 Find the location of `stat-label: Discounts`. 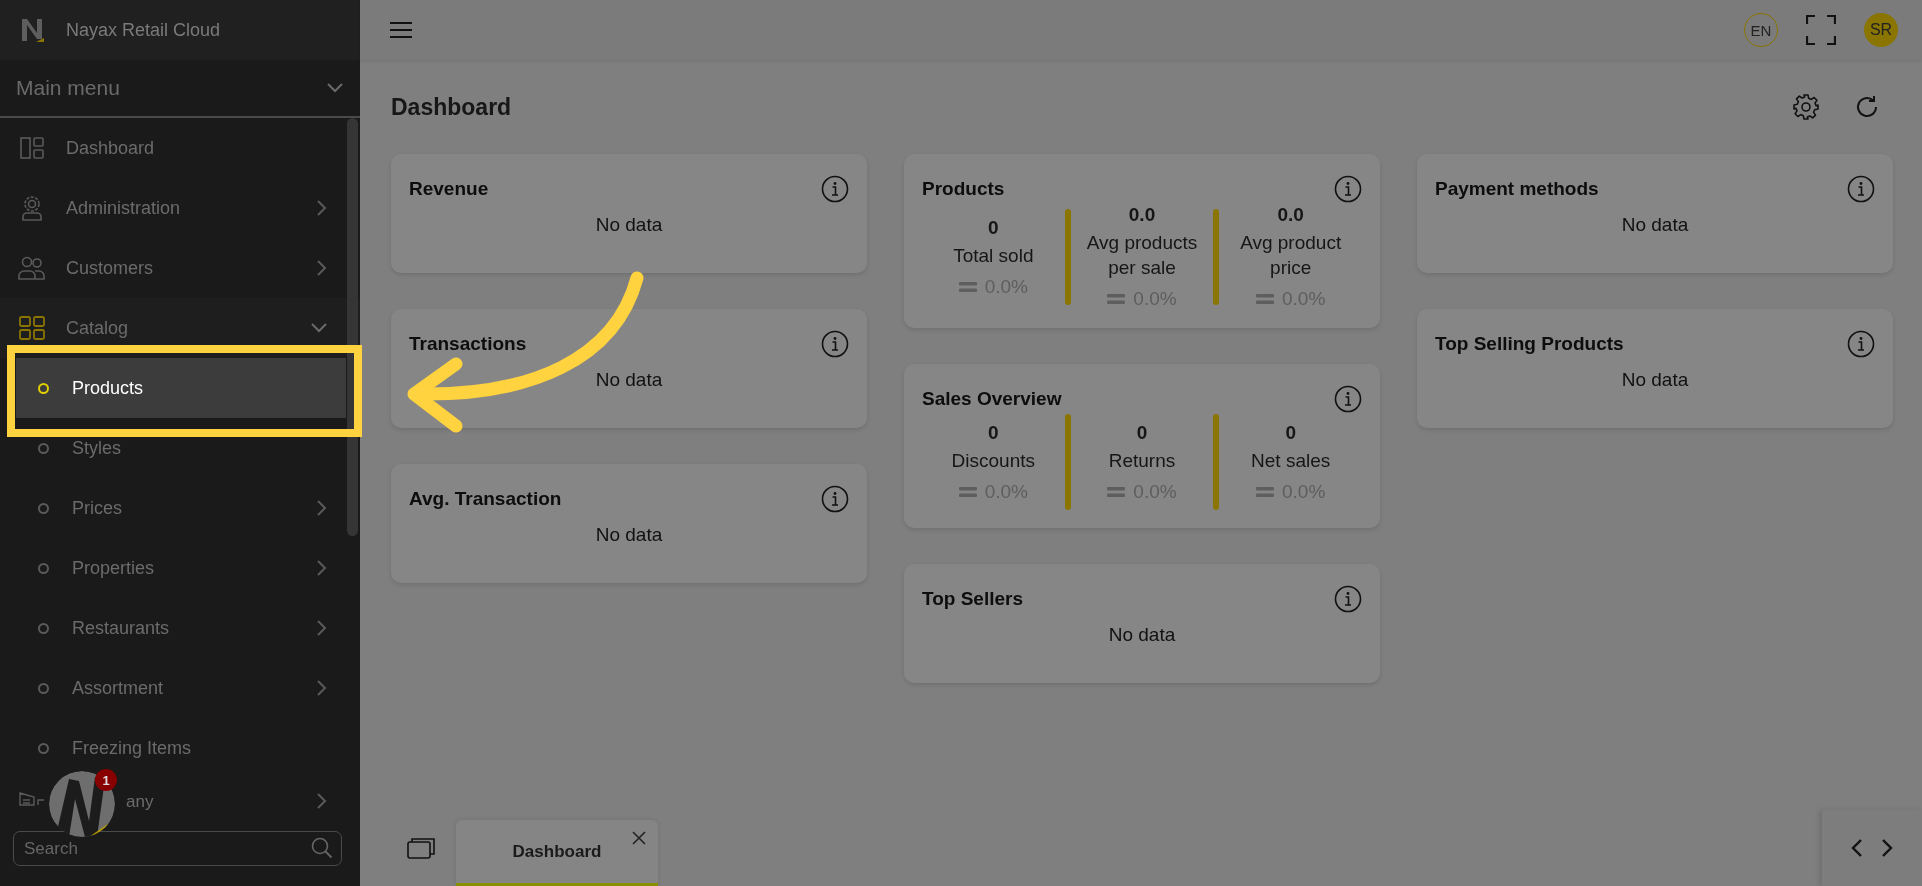

stat-label: Discounts is located at coordinates (993, 460).